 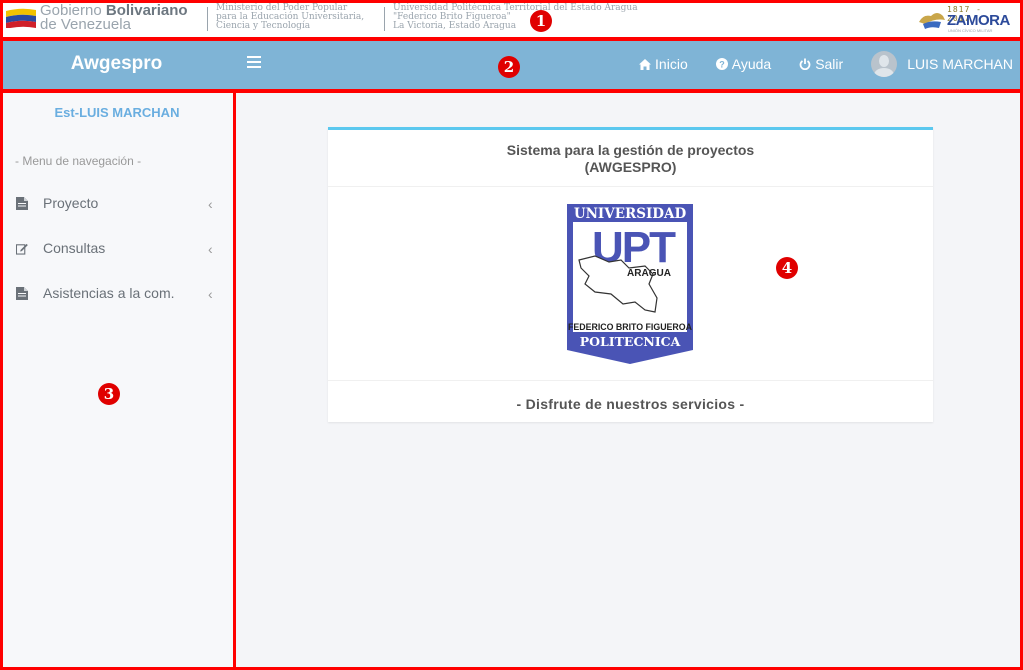 What do you see at coordinates (960, 64) in the screenshot?
I see `nav-user-label: LUIS MARCHAN` at bounding box center [960, 64].